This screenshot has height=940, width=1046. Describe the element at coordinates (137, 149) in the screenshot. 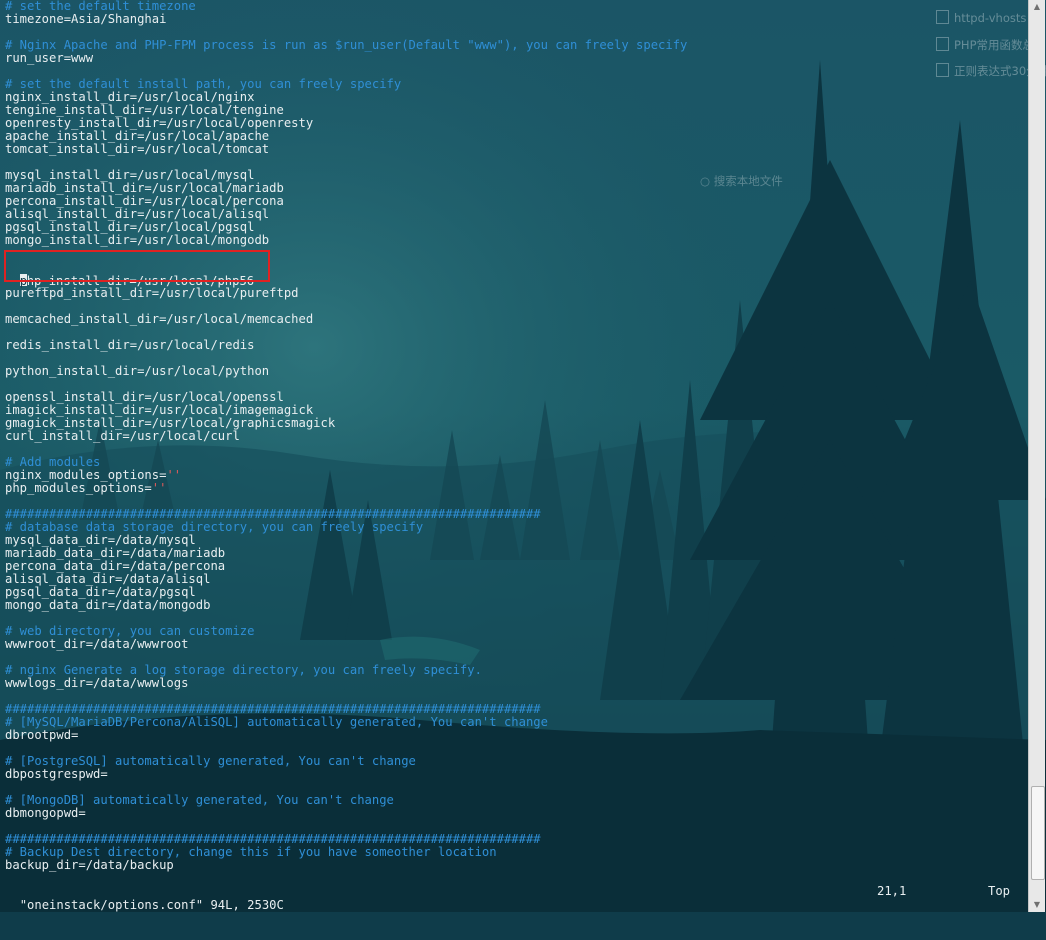

I see `editor-line: tomcat_install_dir=/usr/local/tomcat` at that location.